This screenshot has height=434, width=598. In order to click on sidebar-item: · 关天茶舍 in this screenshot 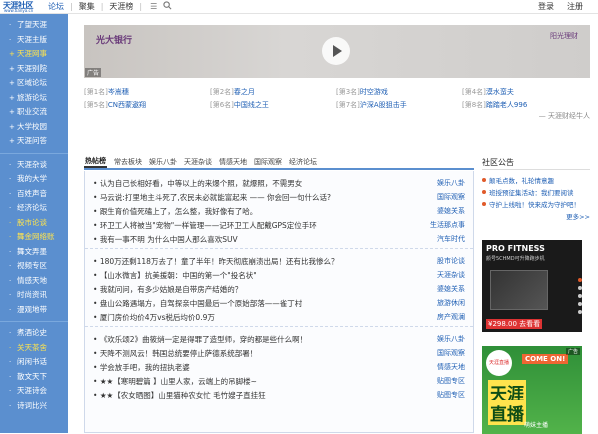, I will do `click(34, 348)`.